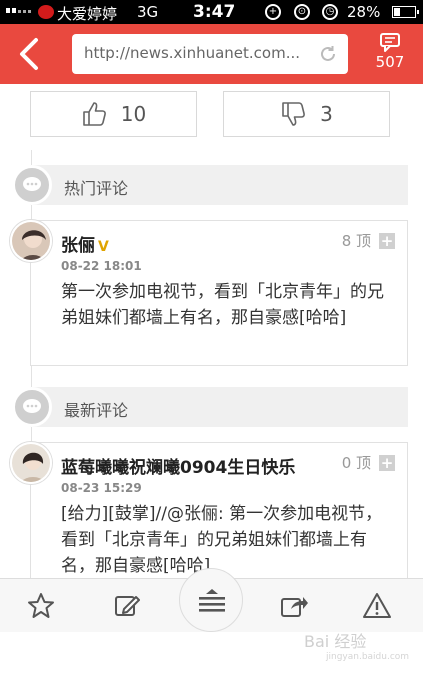 This screenshot has height=677, width=423. What do you see at coordinates (330, 12) in the screenshot?
I see `alarm-icon: ◷` at bounding box center [330, 12].